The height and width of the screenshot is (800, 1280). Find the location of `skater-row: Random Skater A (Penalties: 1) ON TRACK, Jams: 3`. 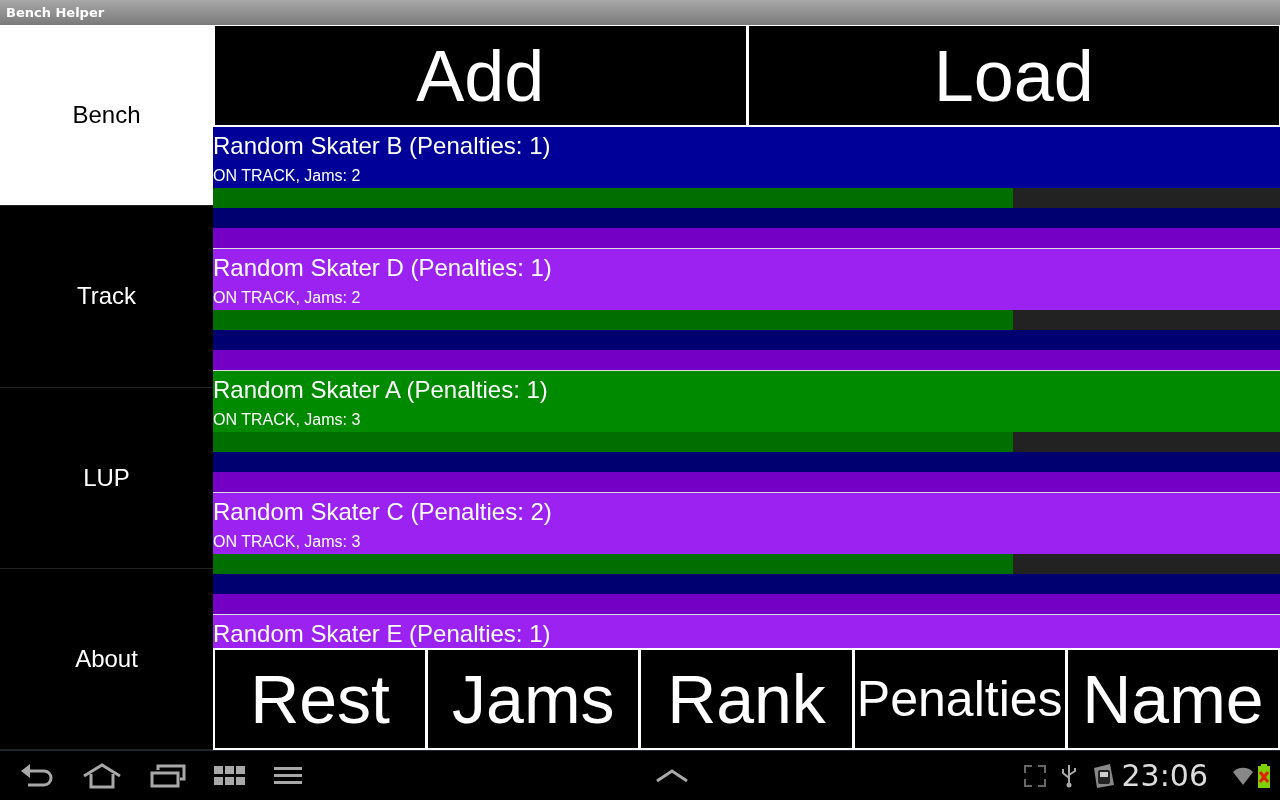

skater-row: Random Skater A (Penalties: 1) ON TRACK, Jams: 3 is located at coordinates (746, 432).